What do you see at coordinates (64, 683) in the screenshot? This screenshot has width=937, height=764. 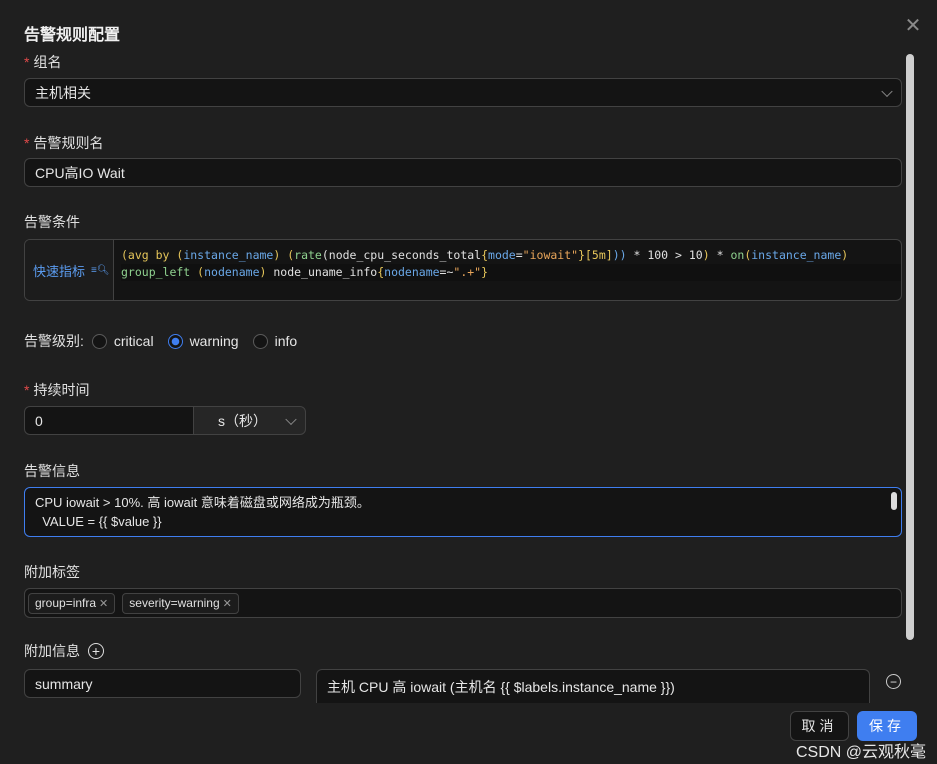 I see `annotation-key: summary` at bounding box center [64, 683].